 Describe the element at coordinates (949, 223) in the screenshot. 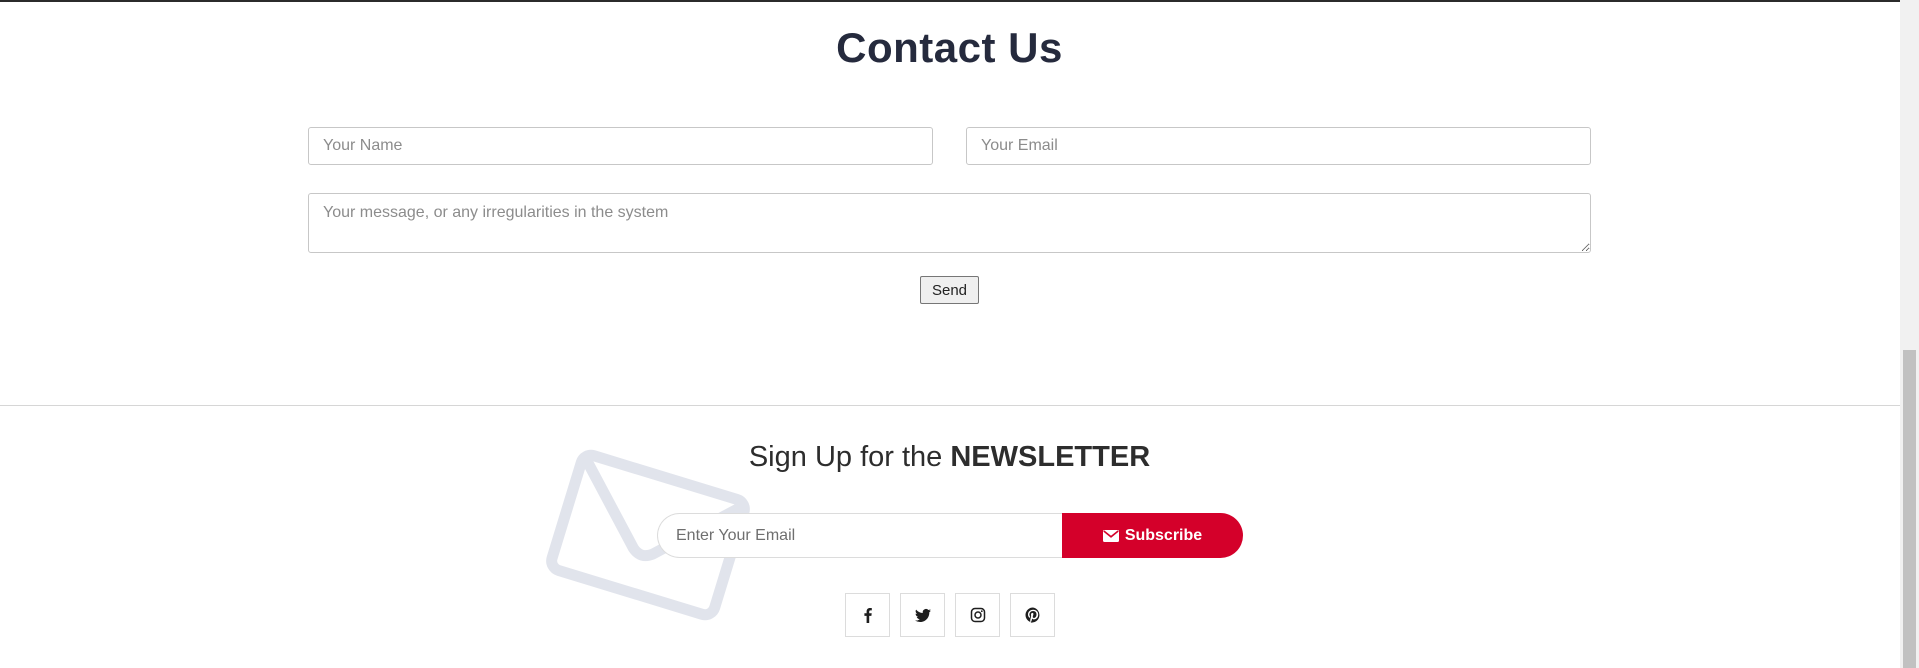

I see `message-field` at that location.